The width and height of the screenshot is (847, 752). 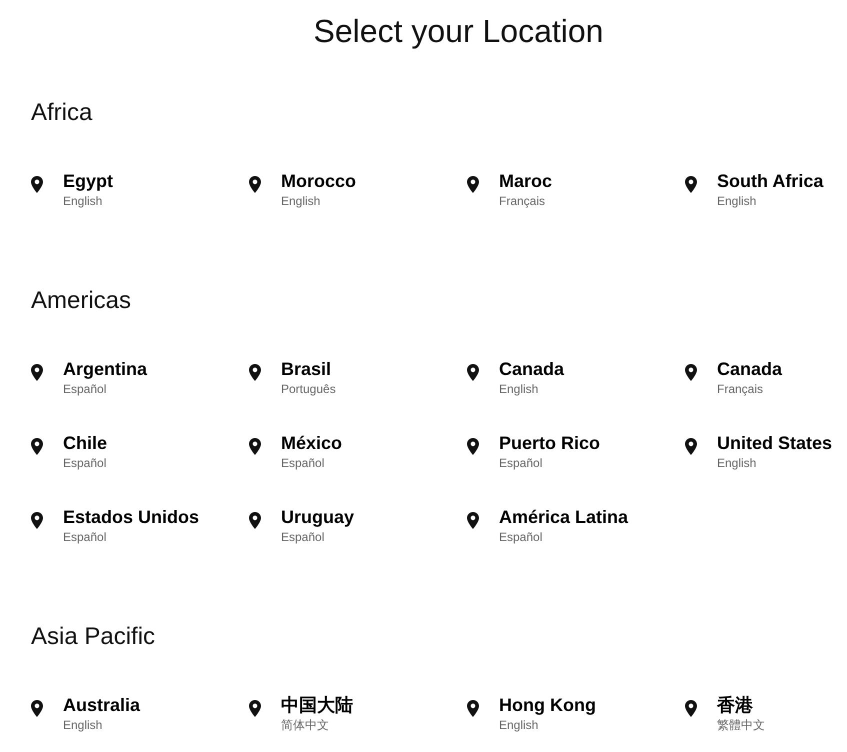 What do you see at coordinates (131, 517) in the screenshot?
I see `country-link: Estados Unidos` at bounding box center [131, 517].